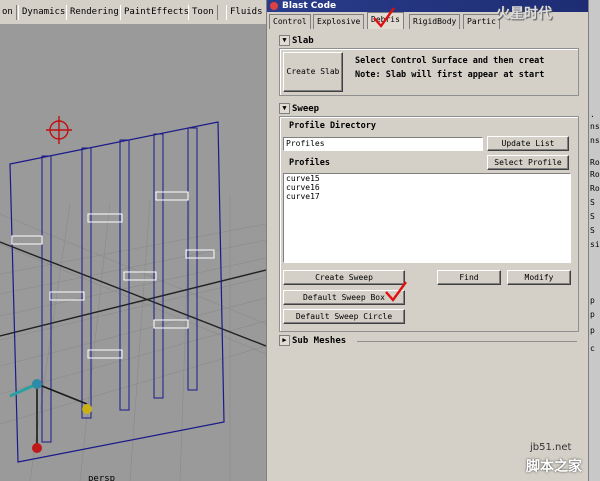  What do you see at coordinates (246, 12) in the screenshot?
I see `shelf-tab-fluids: Fluids` at bounding box center [246, 12].